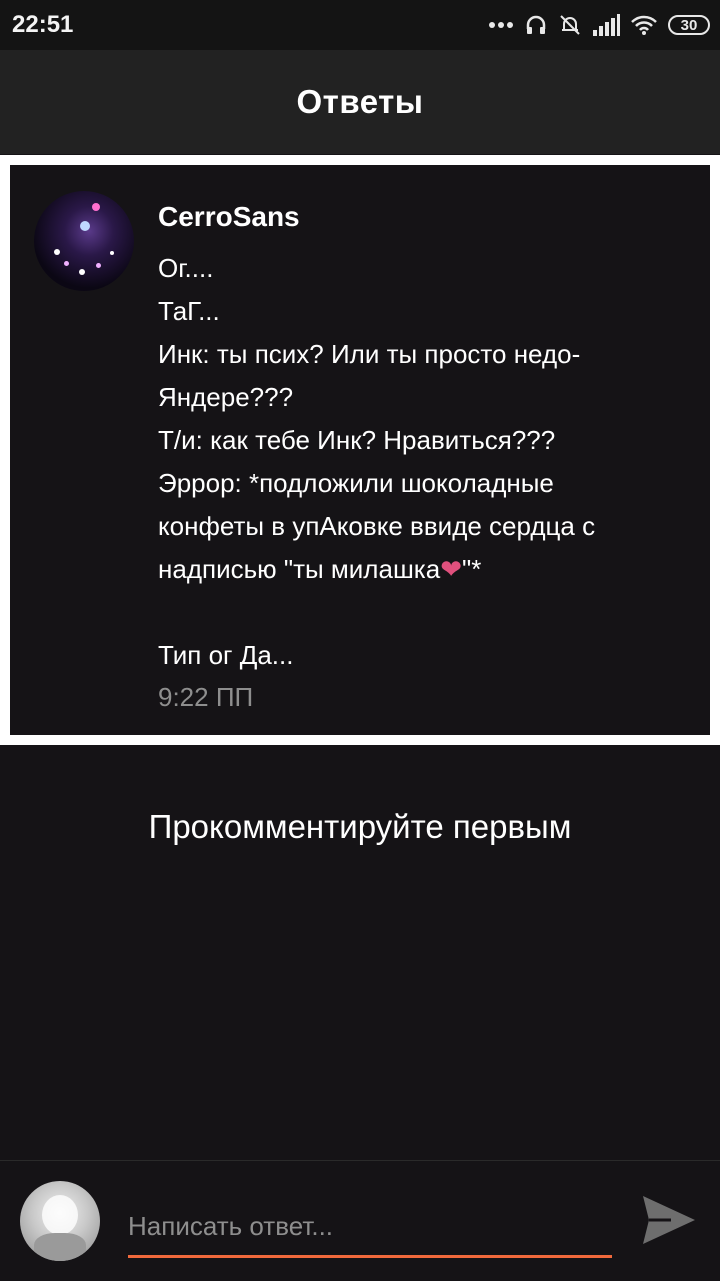 The image size is (720, 1281). I want to click on message-line-end: "*, so click(472, 569).